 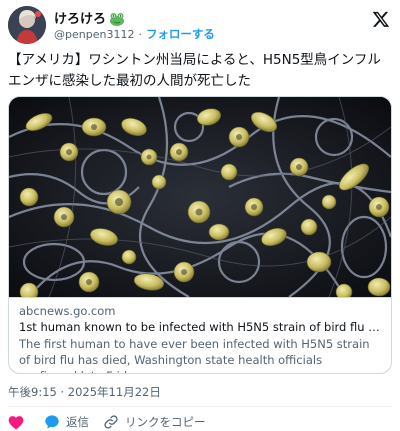 I want to click on copy-link-label: リンクをコピー, so click(x=165, y=422).